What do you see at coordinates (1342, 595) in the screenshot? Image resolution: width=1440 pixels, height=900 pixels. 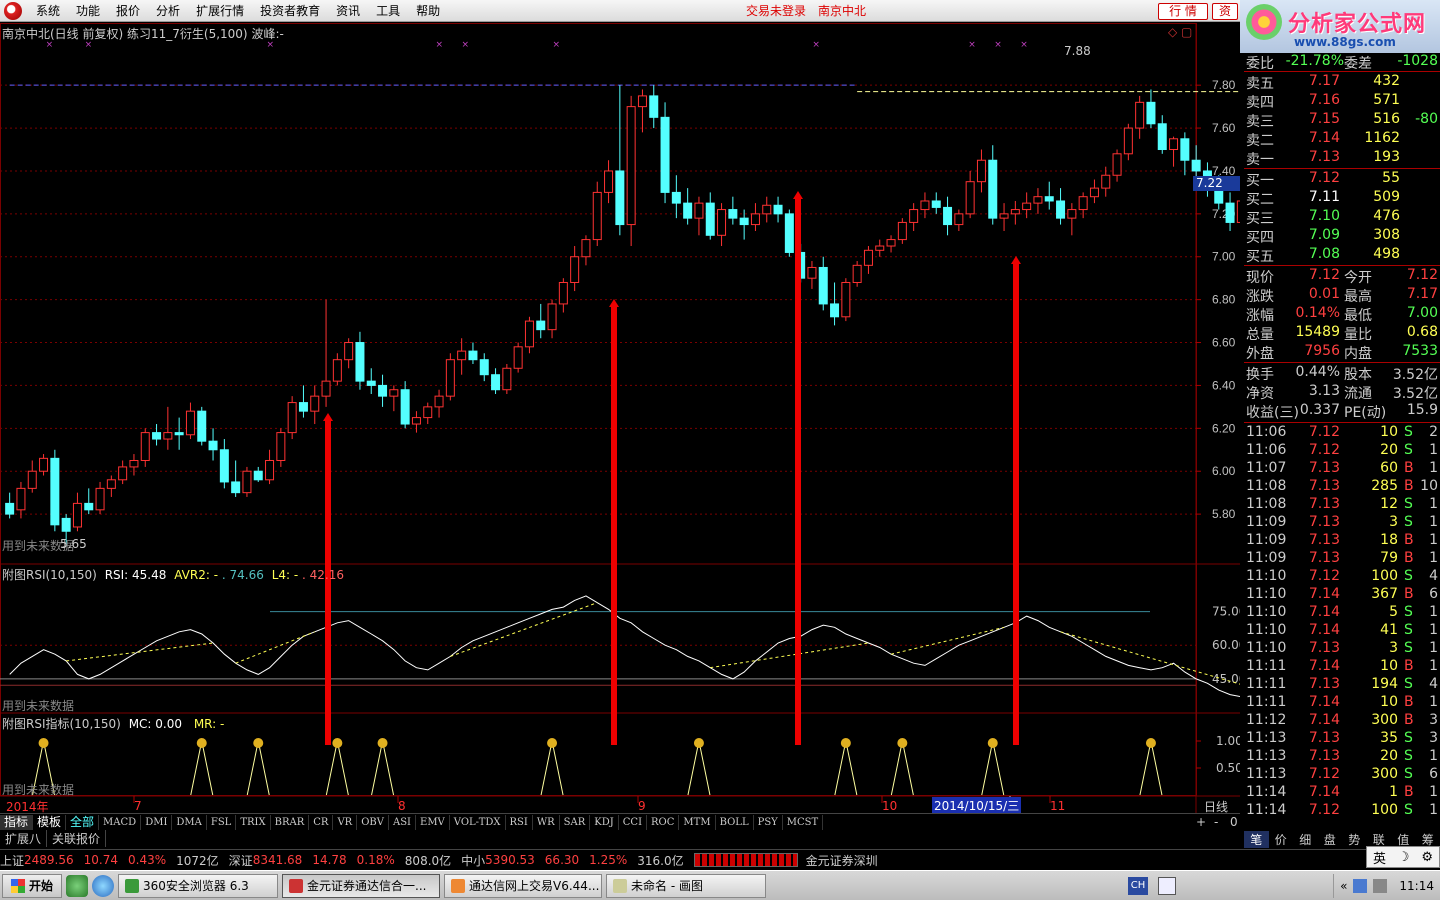 I see `trade-tick-row: 11:10 7.14 367 B 6` at bounding box center [1342, 595].